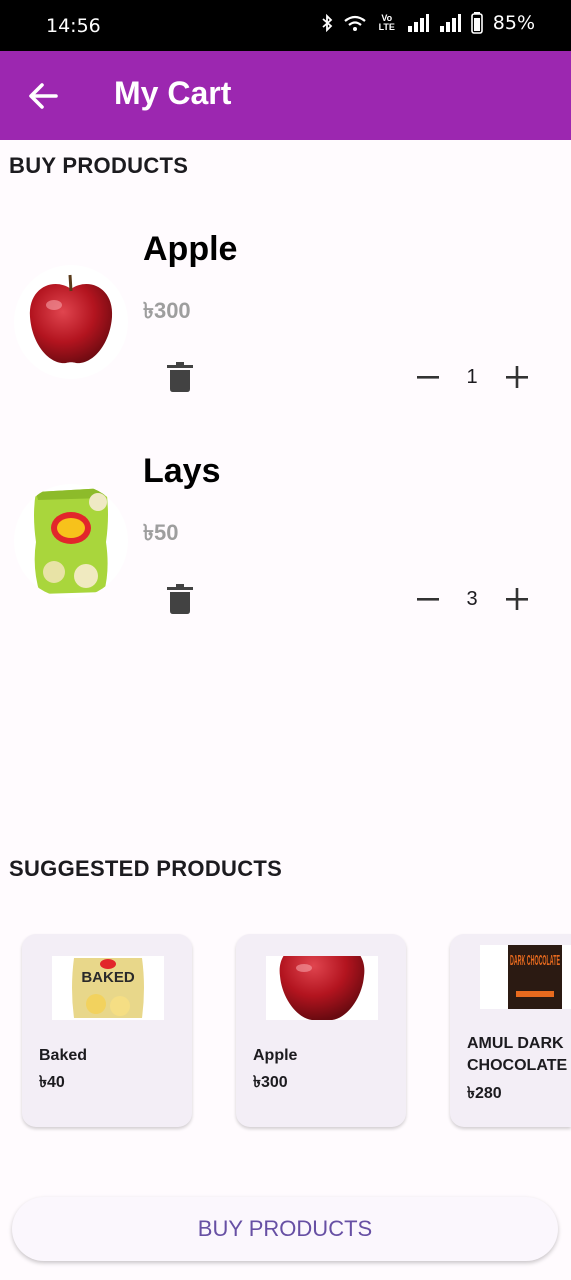 This screenshot has width=571, height=1280. I want to click on suggested-price: ৳300, so click(270, 1082).